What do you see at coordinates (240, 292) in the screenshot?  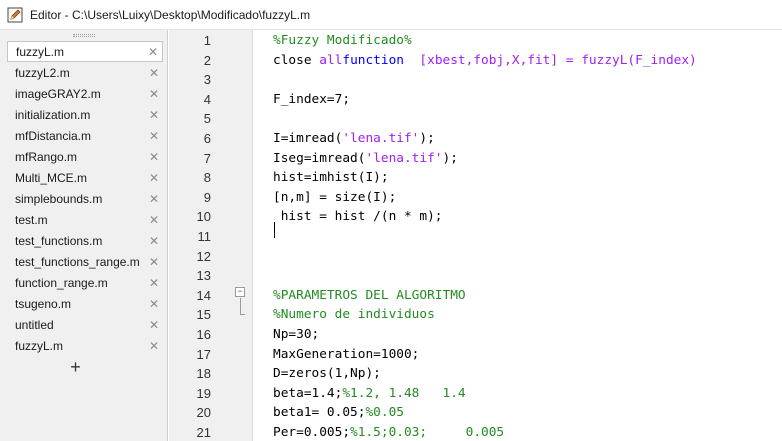 I see `fold-toggle-icon: −` at bounding box center [240, 292].